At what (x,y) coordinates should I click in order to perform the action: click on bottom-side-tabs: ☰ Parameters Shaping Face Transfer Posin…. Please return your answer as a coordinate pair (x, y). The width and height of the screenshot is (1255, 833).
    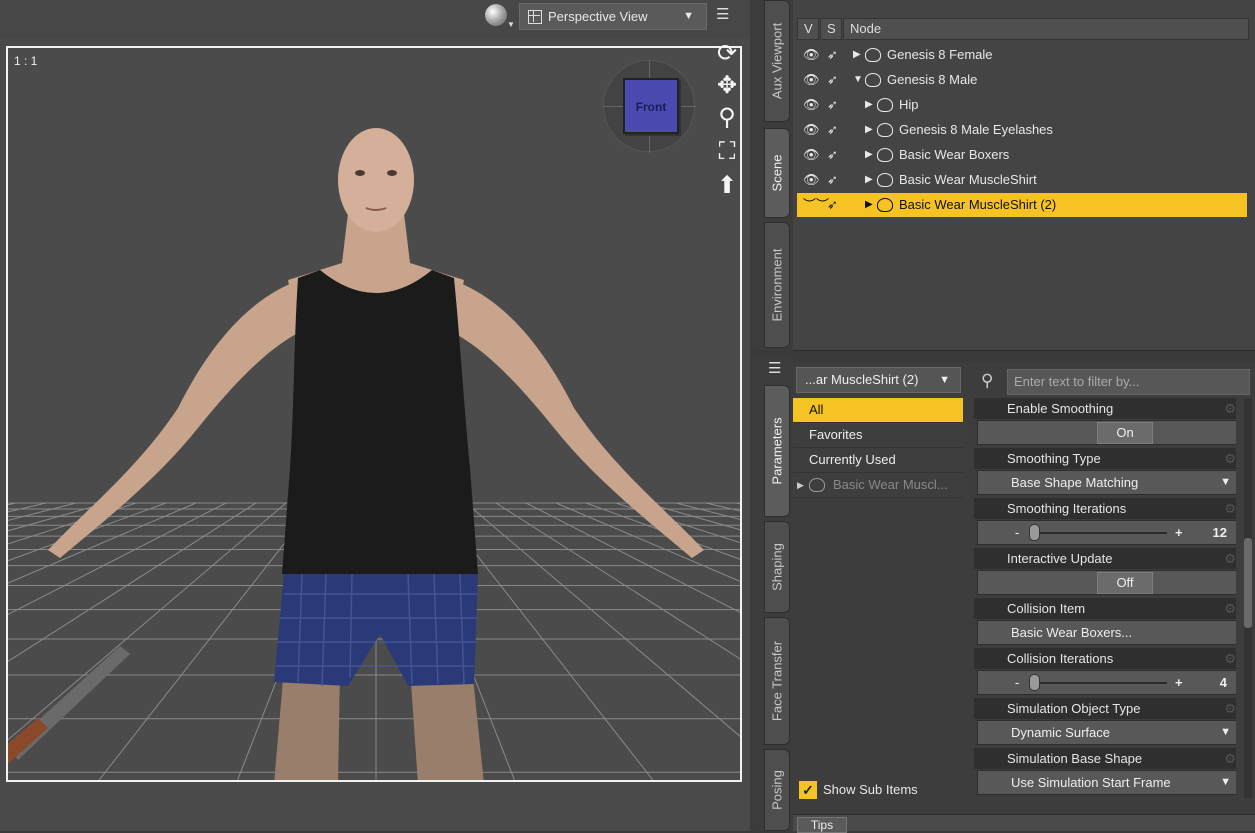
    Looking at the image, I should click on (771, 593).